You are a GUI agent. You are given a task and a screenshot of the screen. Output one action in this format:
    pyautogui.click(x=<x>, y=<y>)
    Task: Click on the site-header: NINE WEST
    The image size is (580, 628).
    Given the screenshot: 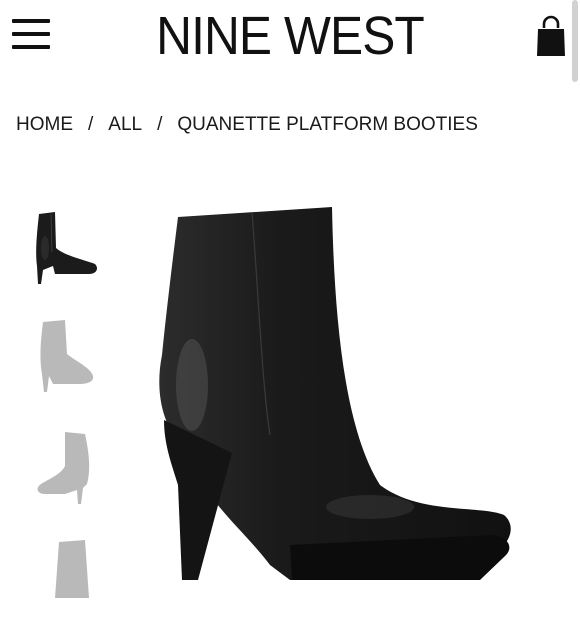 What is the action you would take?
    pyautogui.click(x=290, y=37)
    